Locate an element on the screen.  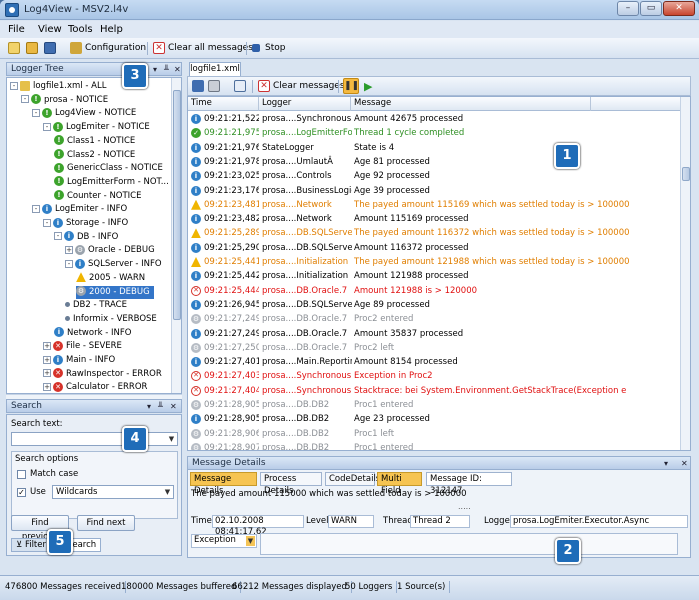
chevron-down-icon: ▼ is located at coordinates (167, 492).